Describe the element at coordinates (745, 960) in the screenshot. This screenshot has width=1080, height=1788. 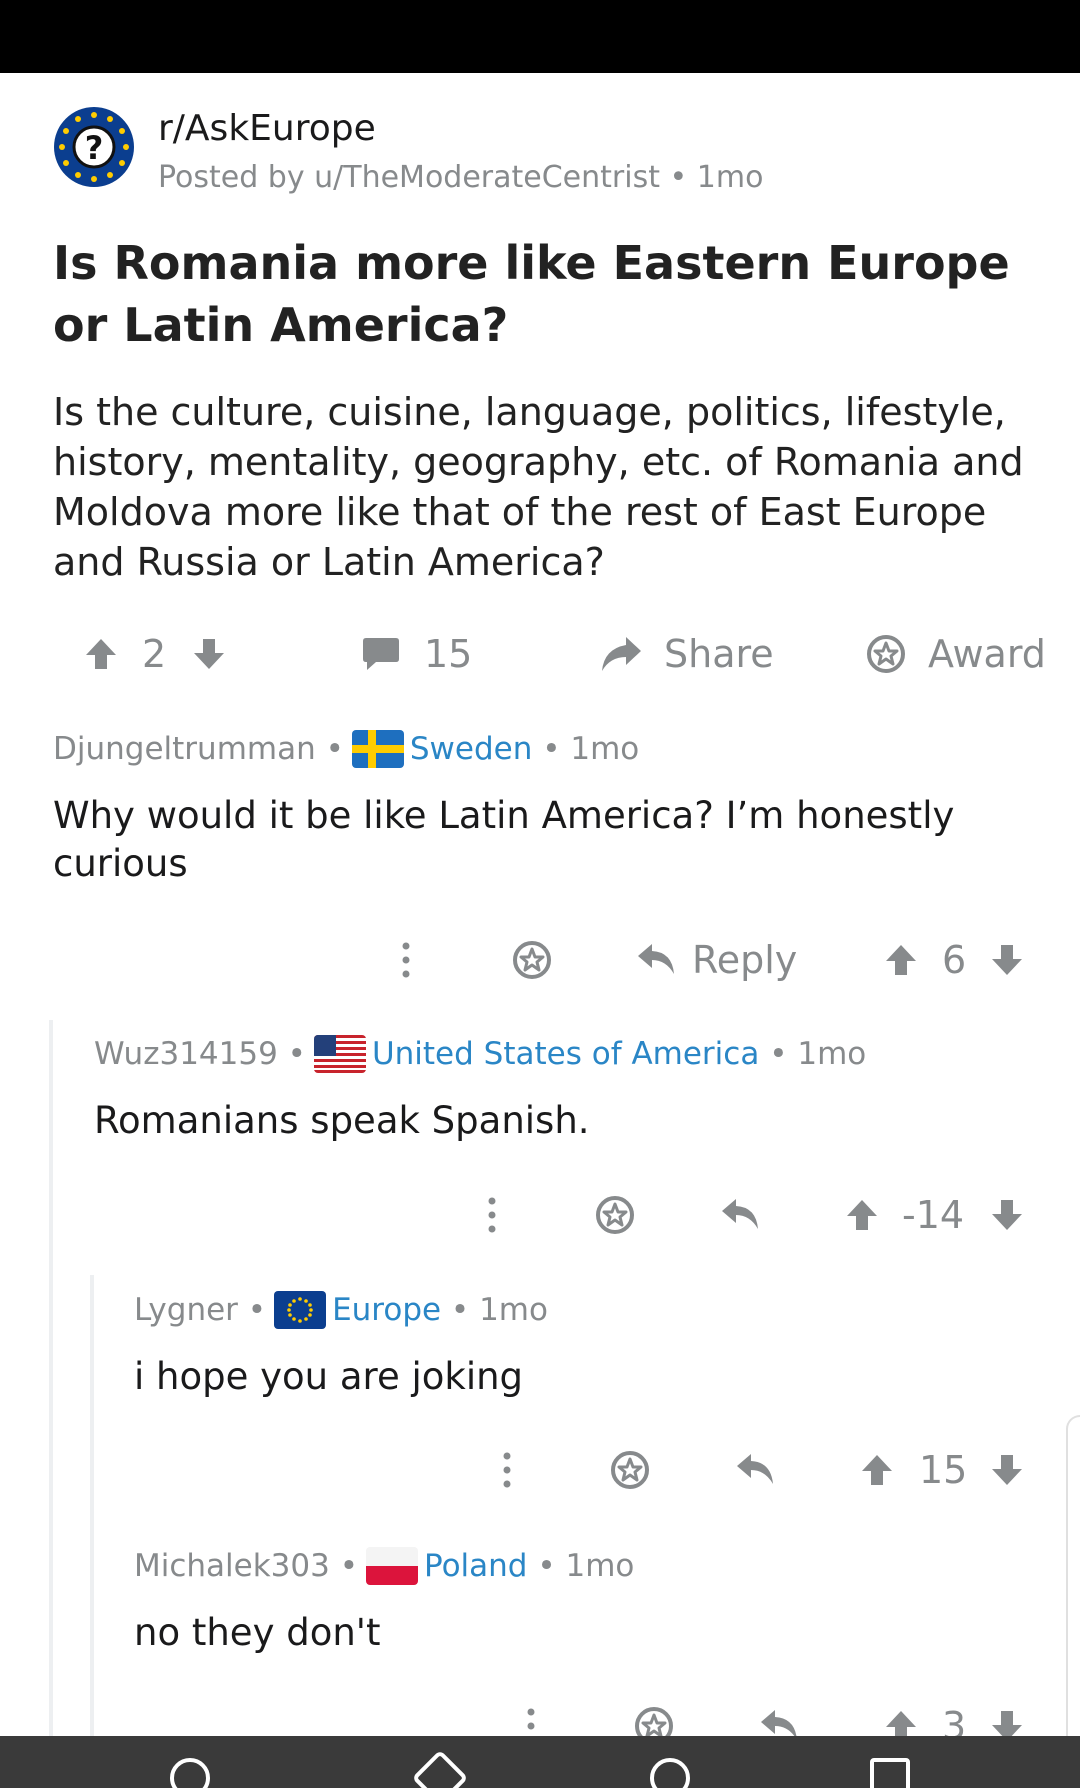
I see `reply-label: Reply` at that location.